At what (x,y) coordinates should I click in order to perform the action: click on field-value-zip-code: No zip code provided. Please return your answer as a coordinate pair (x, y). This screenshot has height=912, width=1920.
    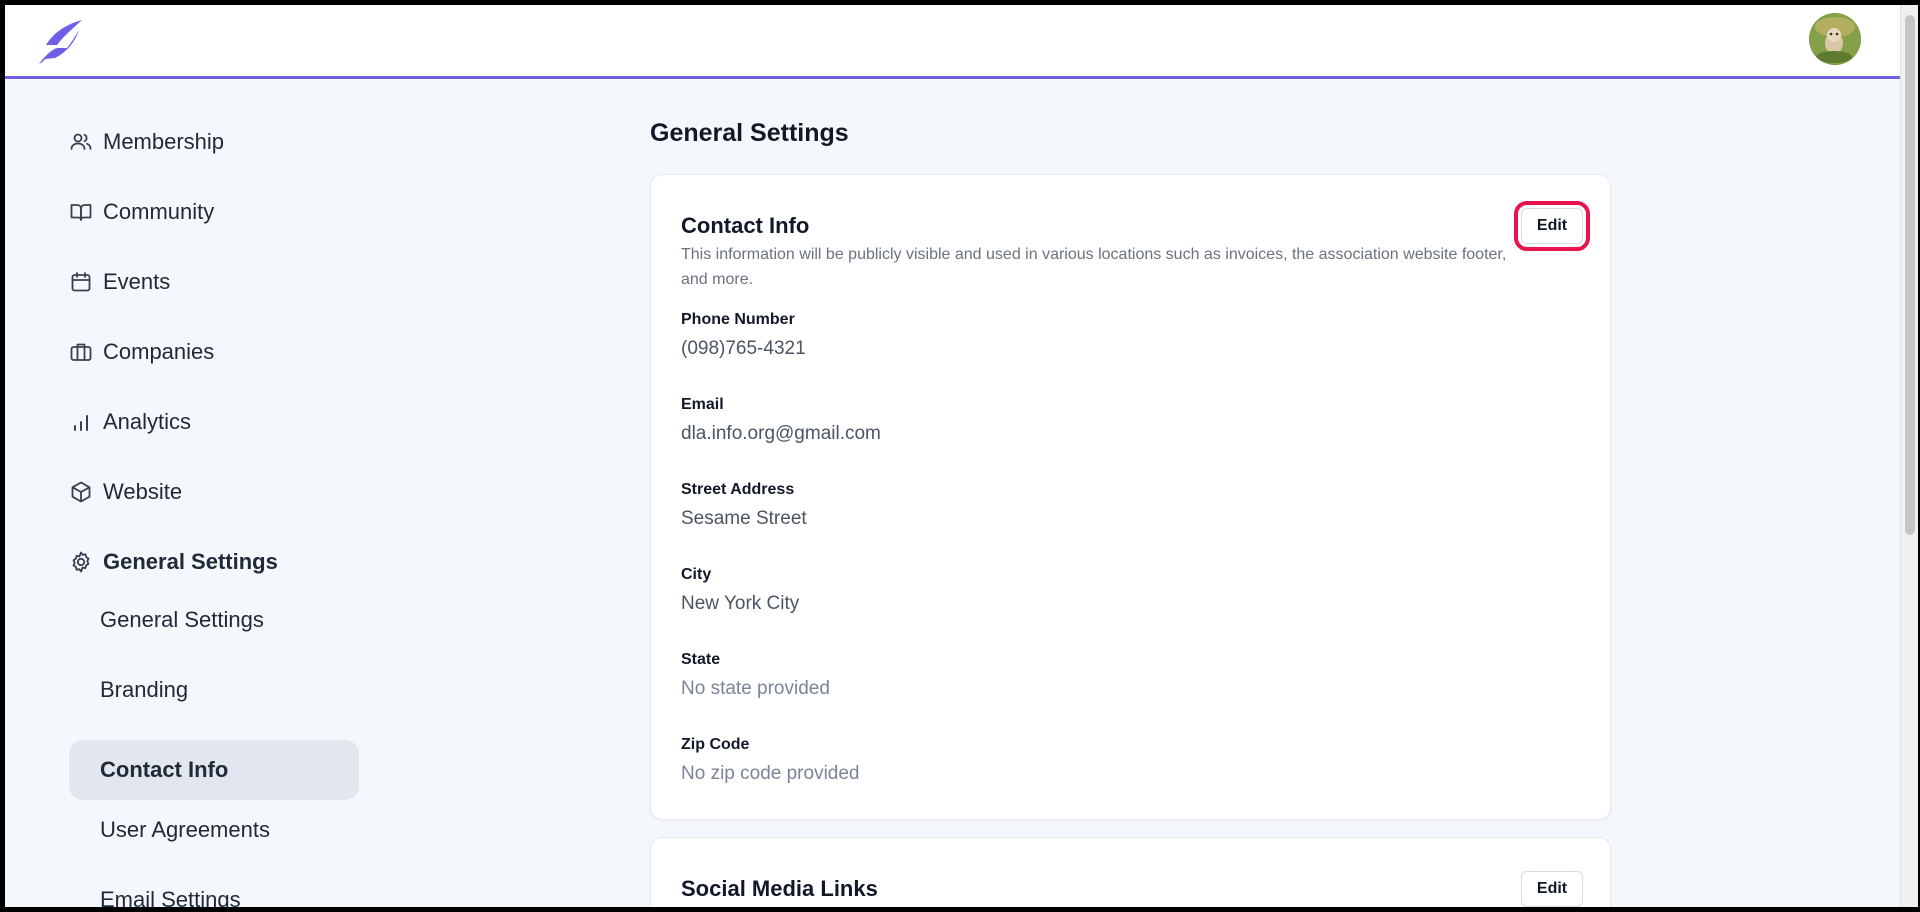
    Looking at the image, I should click on (770, 773).